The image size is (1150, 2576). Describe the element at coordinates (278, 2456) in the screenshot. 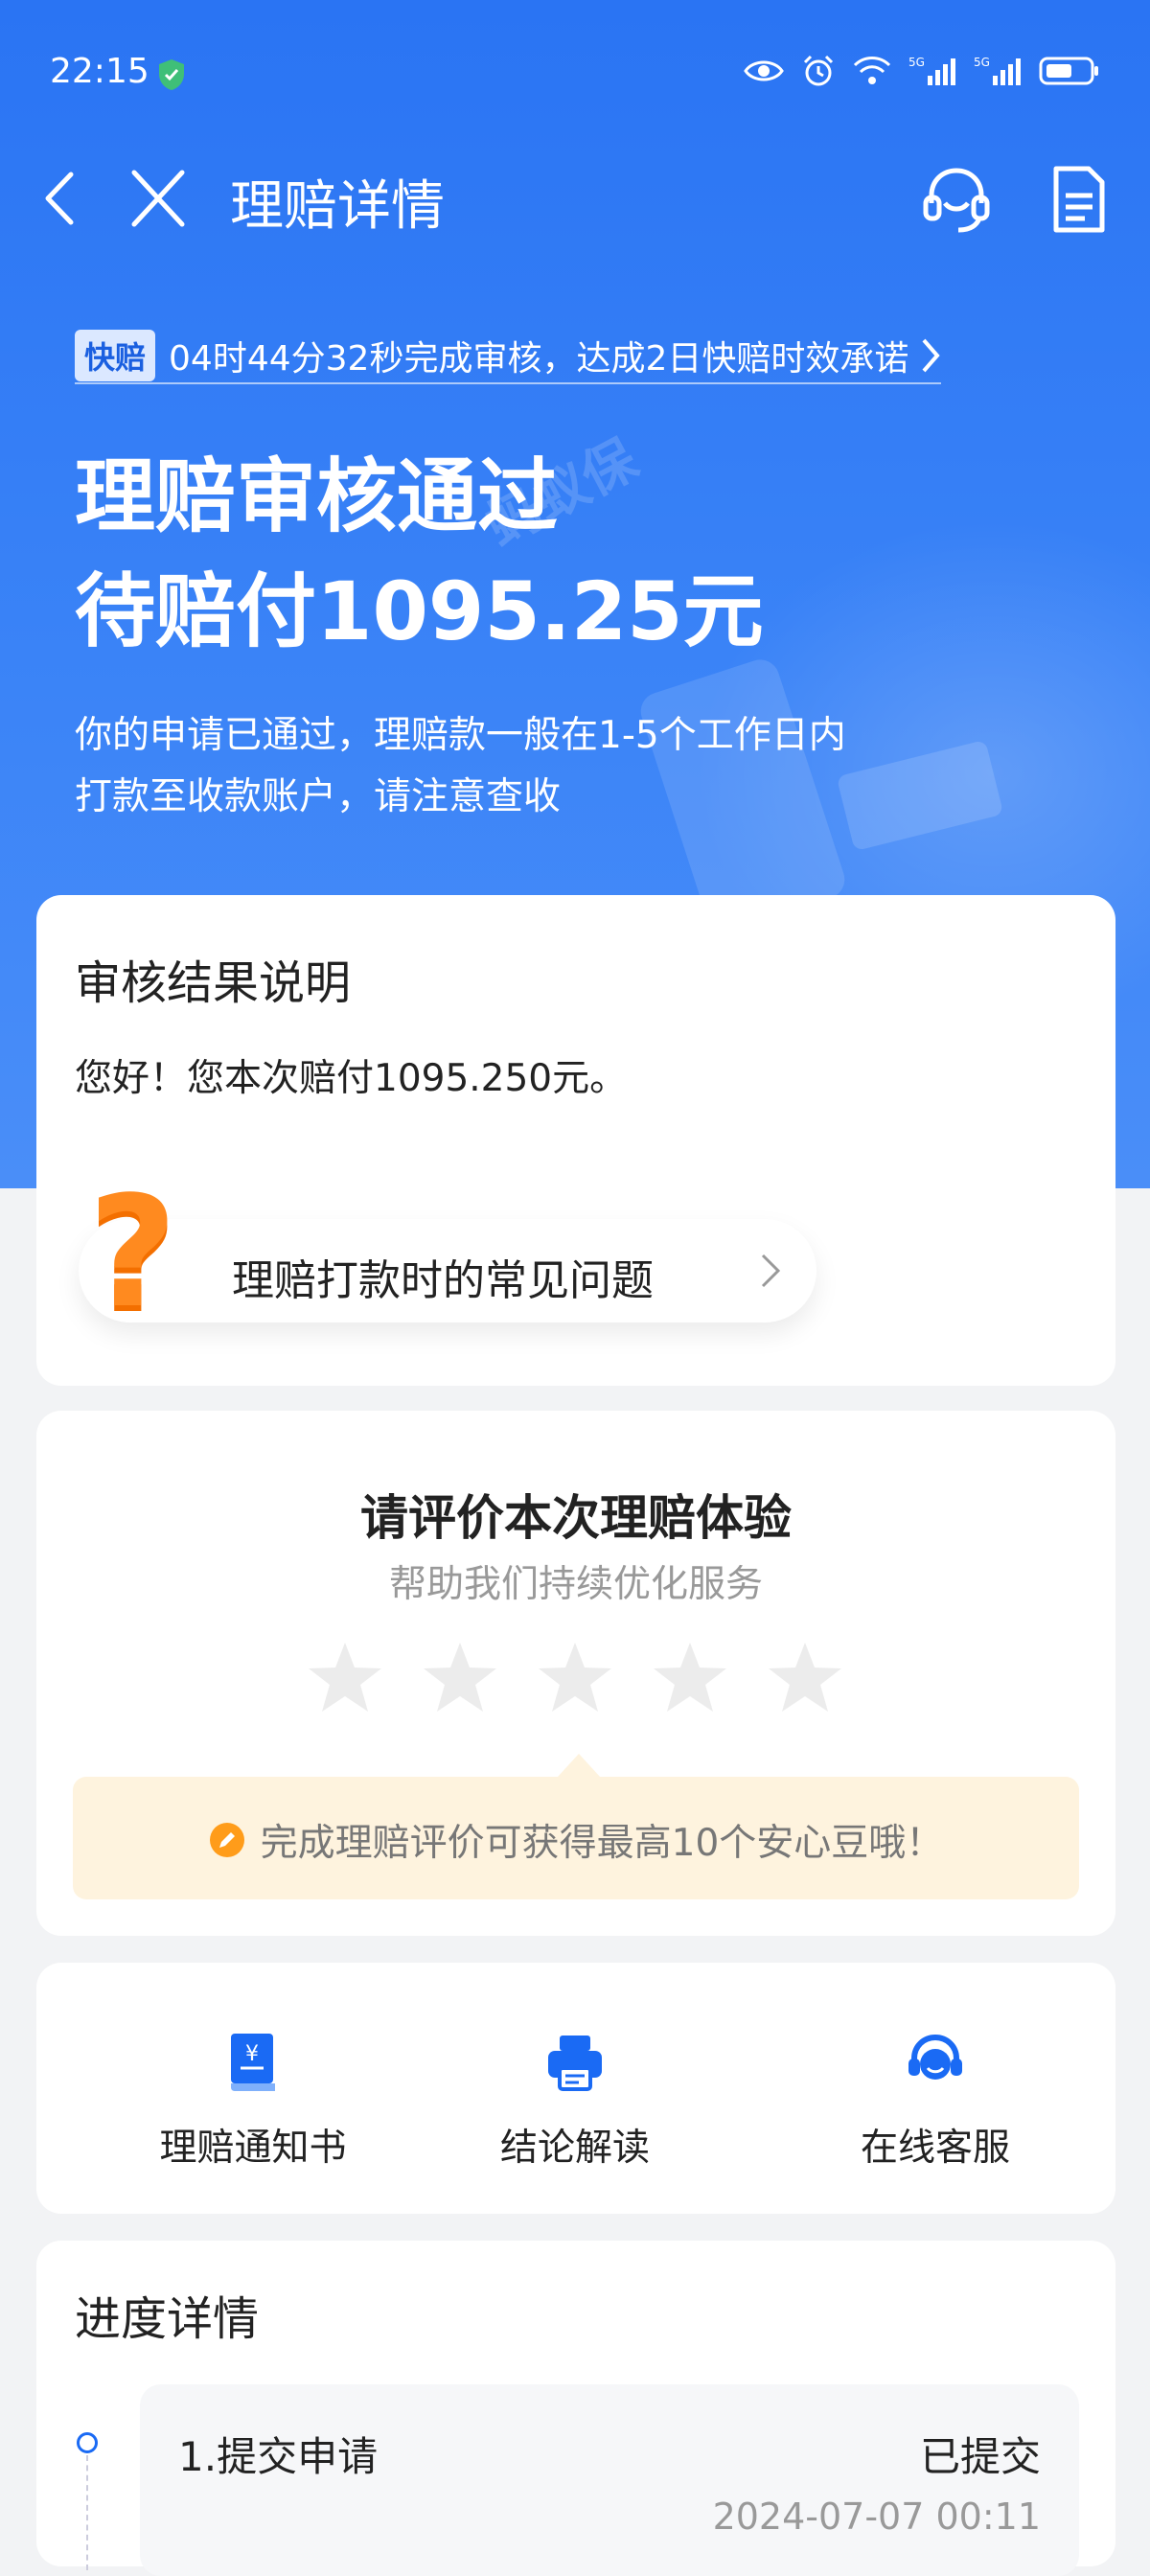

I see `progress-step-title: 1.提交申请` at that location.